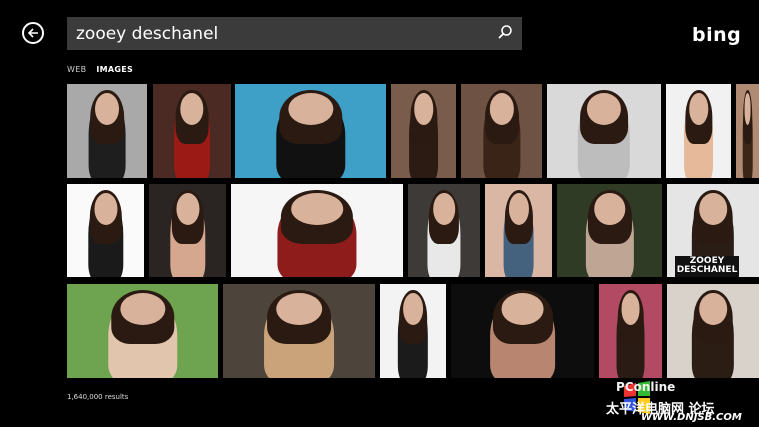  What do you see at coordinates (707, 270) in the screenshot?
I see `tile-sign-line: DESCHANEL` at bounding box center [707, 270].